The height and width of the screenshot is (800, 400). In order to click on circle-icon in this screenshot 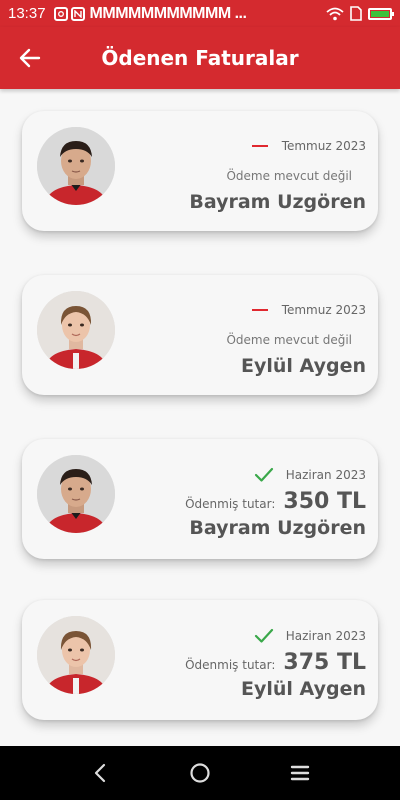, I will do `click(200, 773)`.